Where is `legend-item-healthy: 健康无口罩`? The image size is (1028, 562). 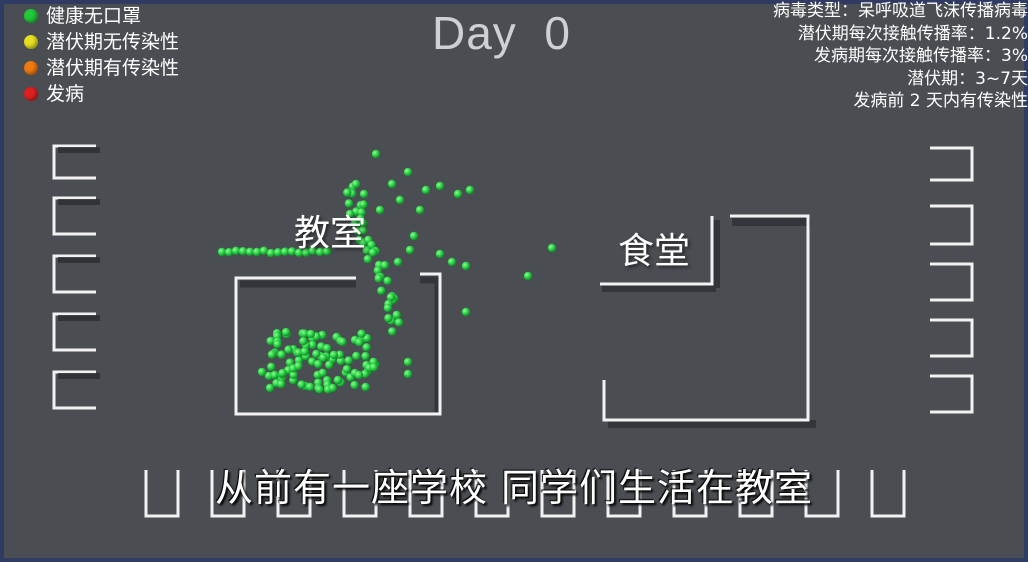 legend-item-healthy: 健康无口罩 is located at coordinates (101, 16).